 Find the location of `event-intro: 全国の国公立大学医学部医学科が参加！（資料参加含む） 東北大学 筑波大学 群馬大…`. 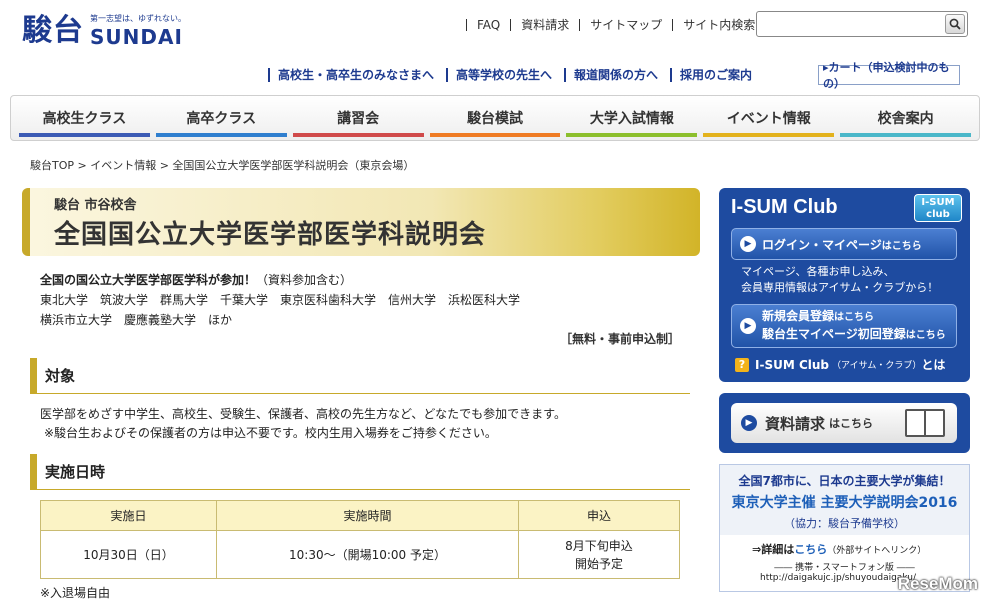

event-intro: 全国の国公立大学医学部医学科が参加！（資料参加含む） 東北大学 筑波大学 群馬大… is located at coordinates (280, 300).